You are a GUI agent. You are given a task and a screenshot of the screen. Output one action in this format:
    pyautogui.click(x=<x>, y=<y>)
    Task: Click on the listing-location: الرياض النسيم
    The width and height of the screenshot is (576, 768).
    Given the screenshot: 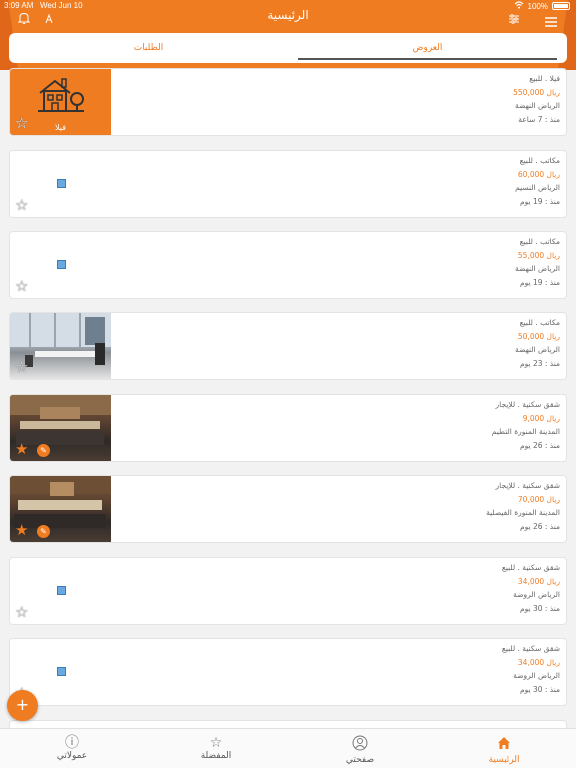 What is the action you would take?
    pyautogui.click(x=537, y=187)
    